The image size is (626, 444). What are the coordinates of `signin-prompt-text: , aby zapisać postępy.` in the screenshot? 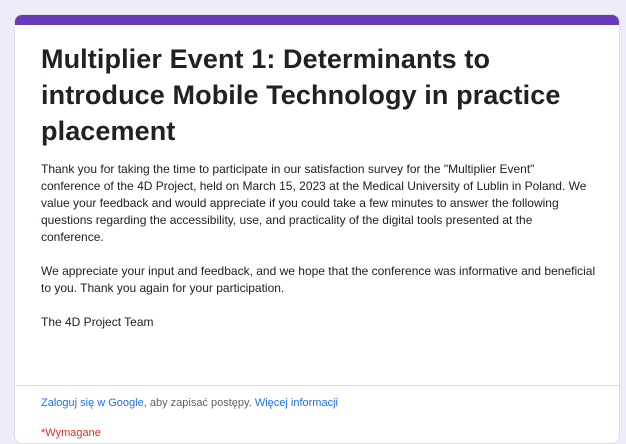 It's located at (197, 403).